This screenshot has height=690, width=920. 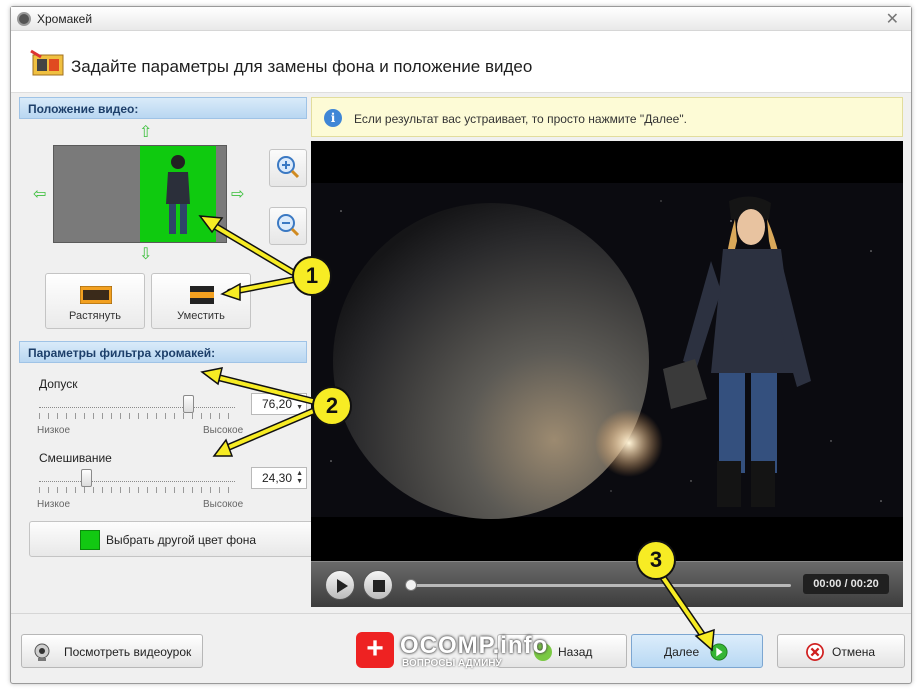 What do you see at coordinates (312, 276) in the screenshot?
I see `callout-1: 1` at bounding box center [312, 276].